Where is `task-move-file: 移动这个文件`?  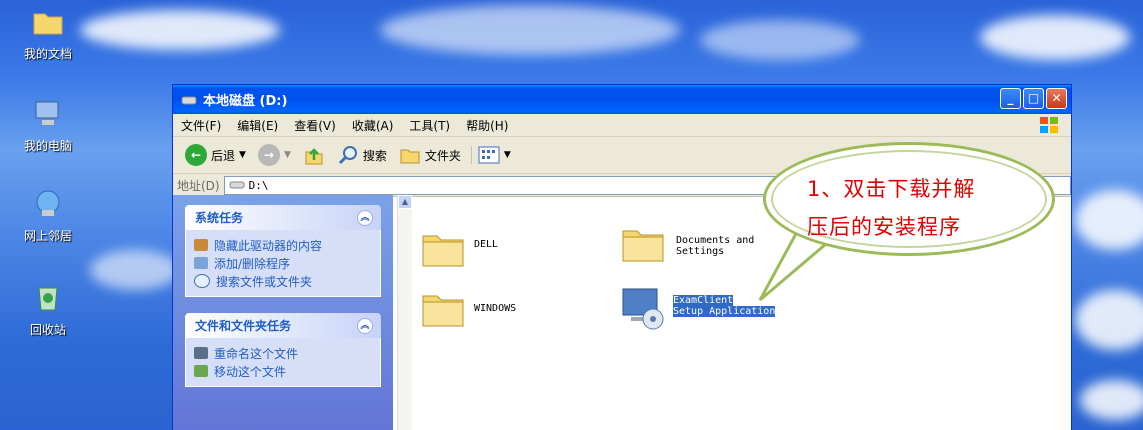 task-move-file: 移动这个文件 is located at coordinates (283, 371).